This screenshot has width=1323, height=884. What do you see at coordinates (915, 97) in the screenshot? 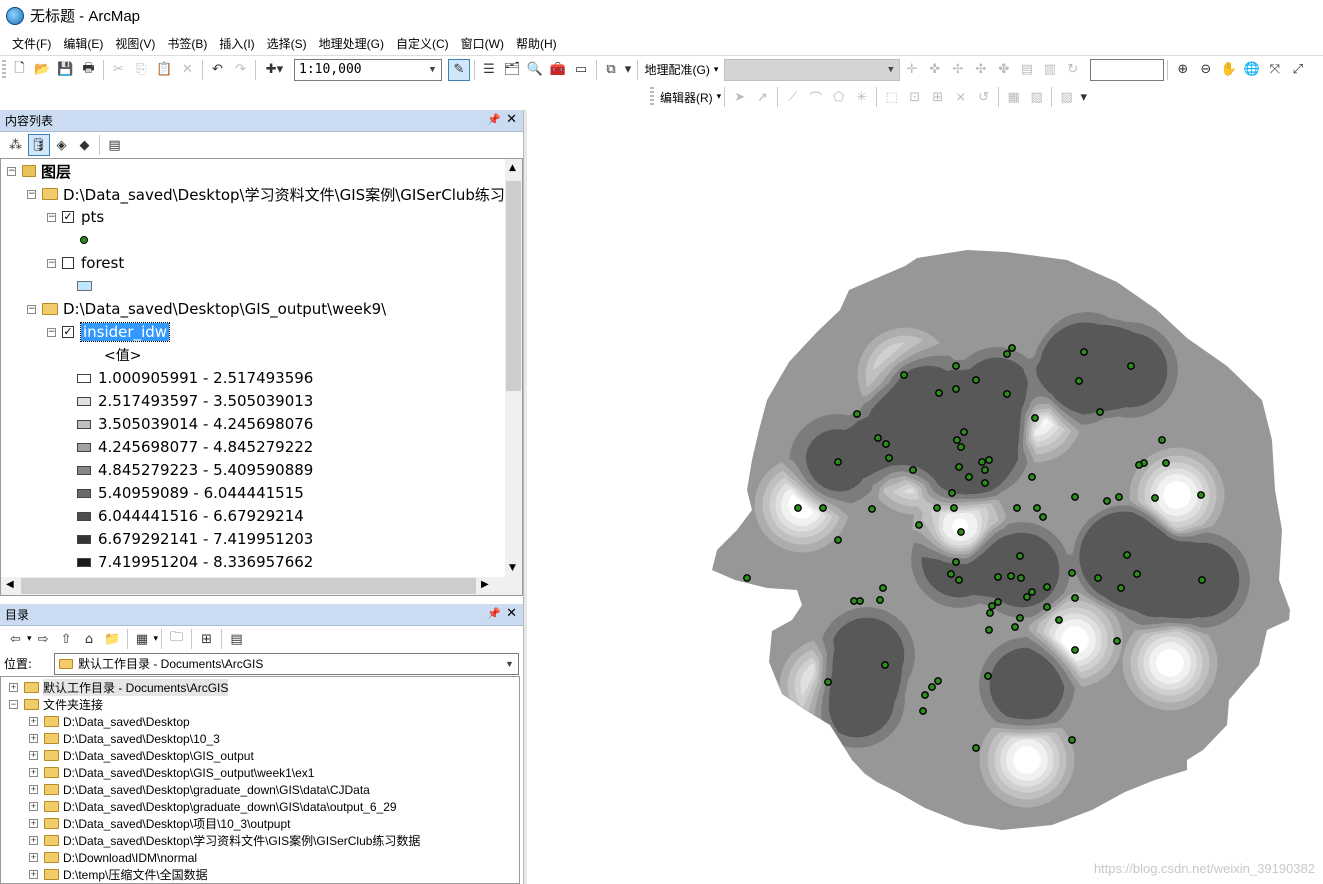
I see `reshape-icon: ⊡` at bounding box center [915, 97].